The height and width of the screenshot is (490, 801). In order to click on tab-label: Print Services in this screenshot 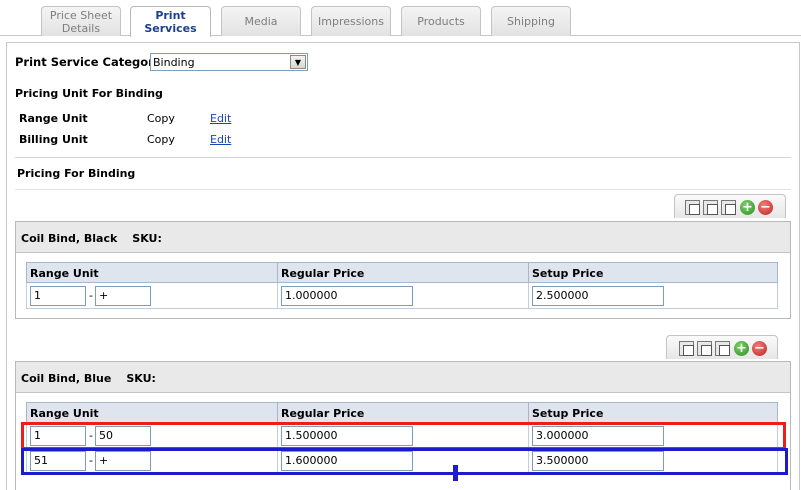, I will do `click(170, 22)`.